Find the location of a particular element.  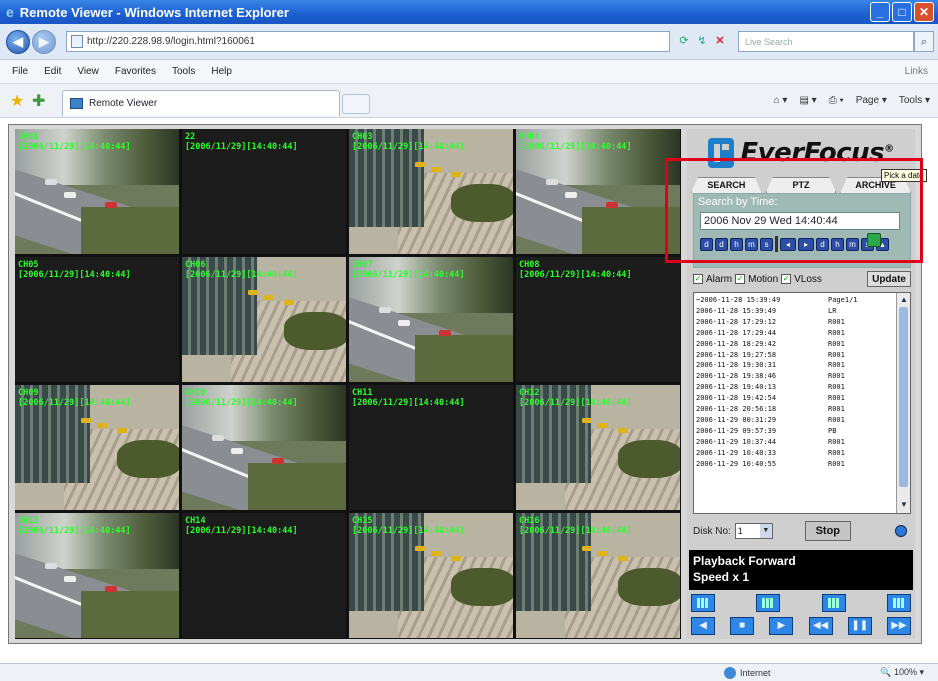

layout-4-button is located at coordinates (768, 603).